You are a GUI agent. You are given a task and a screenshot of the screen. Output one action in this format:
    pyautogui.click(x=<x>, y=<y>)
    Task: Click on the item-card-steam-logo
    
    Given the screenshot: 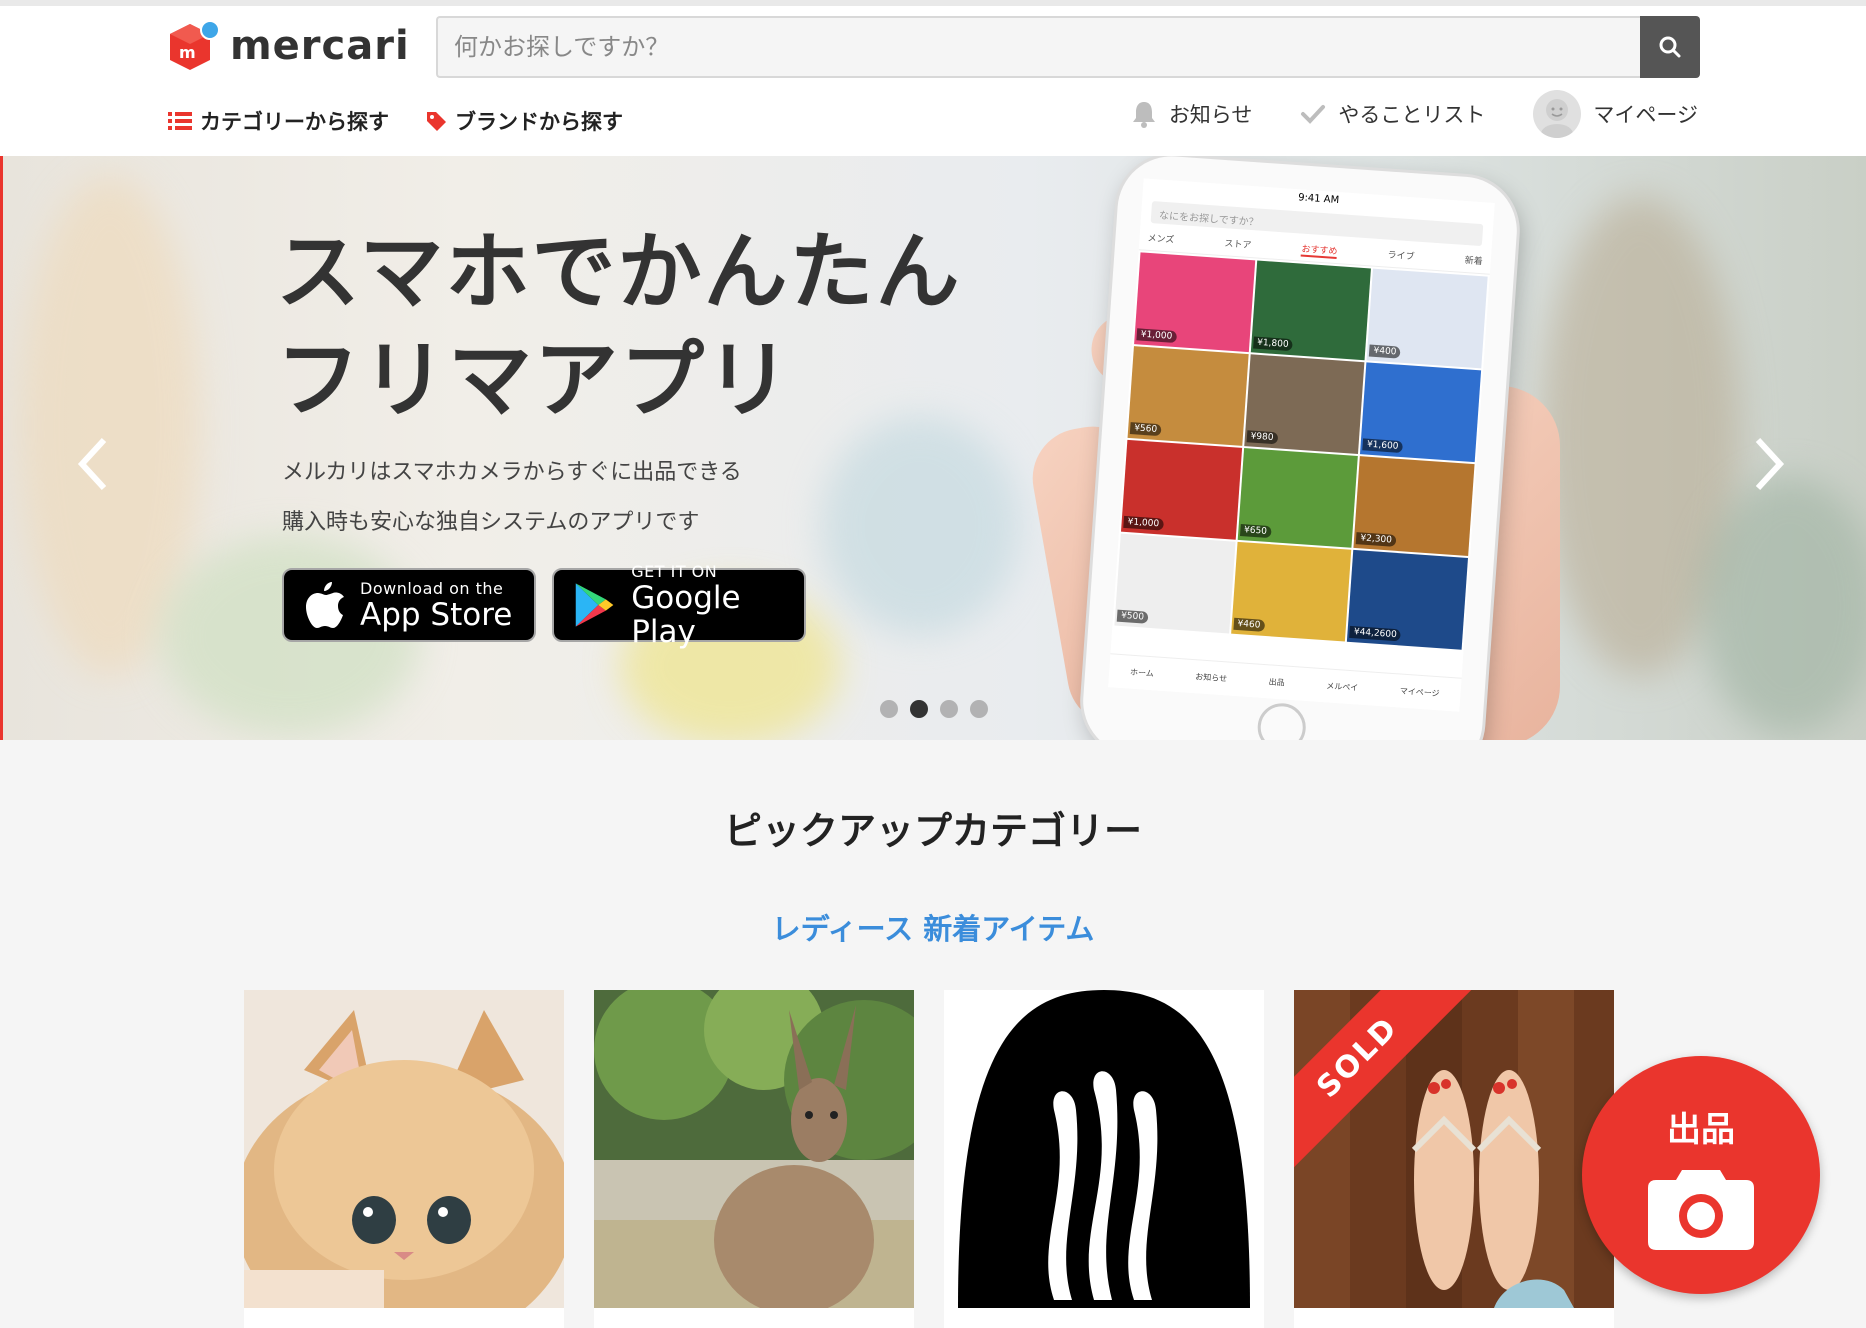 What is the action you would take?
    pyautogui.click(x=1104, y=1159)
    